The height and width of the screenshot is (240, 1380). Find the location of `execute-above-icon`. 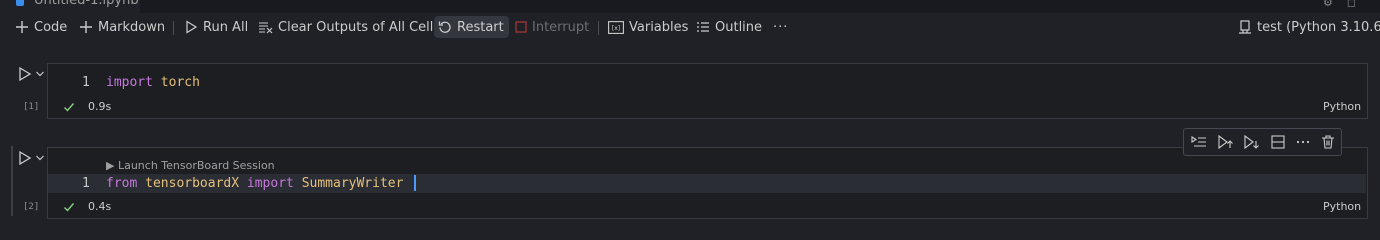

execute-above-icon is located at coordinates (1225, 142).